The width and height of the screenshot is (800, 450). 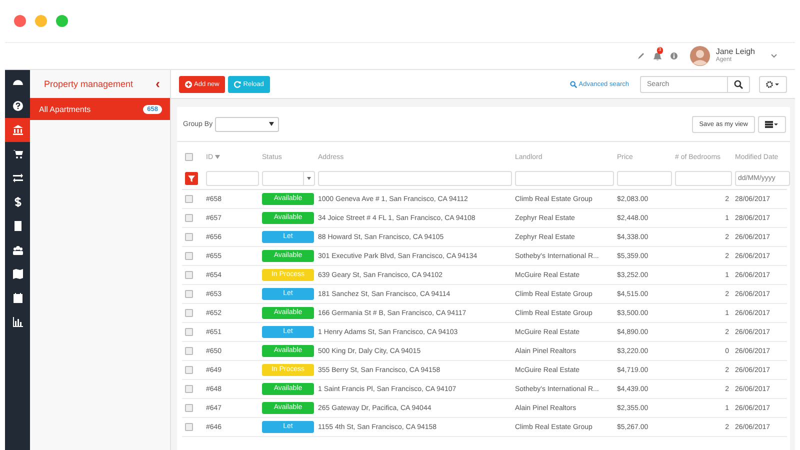 What do you see at coordinates (644, 178) in the screenshot?
I see `price-filter-field` at bounding box center [644, 178].